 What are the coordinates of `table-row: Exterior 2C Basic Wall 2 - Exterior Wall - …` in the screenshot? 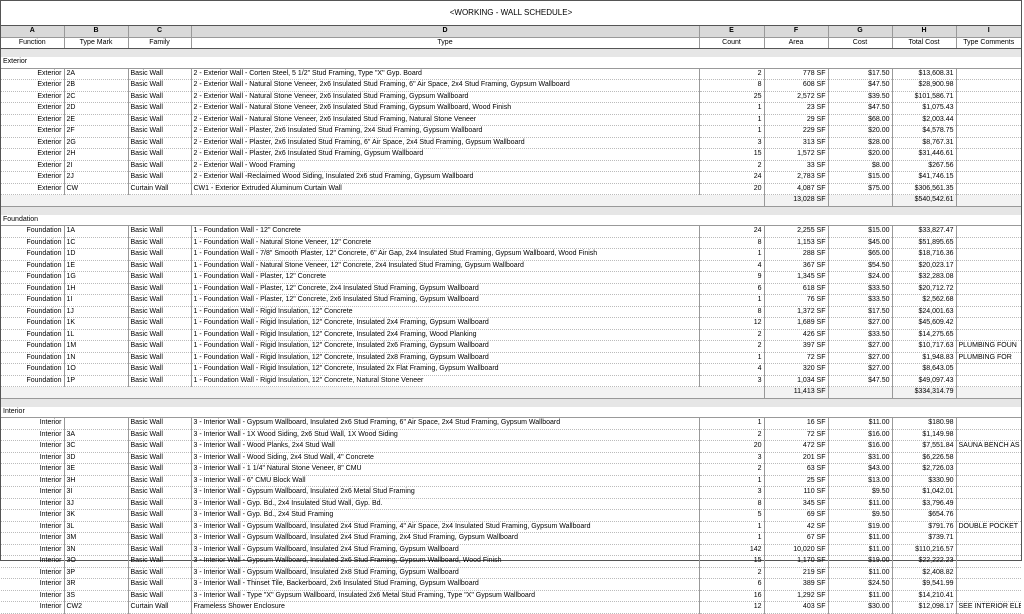 It's located at (511, 97).